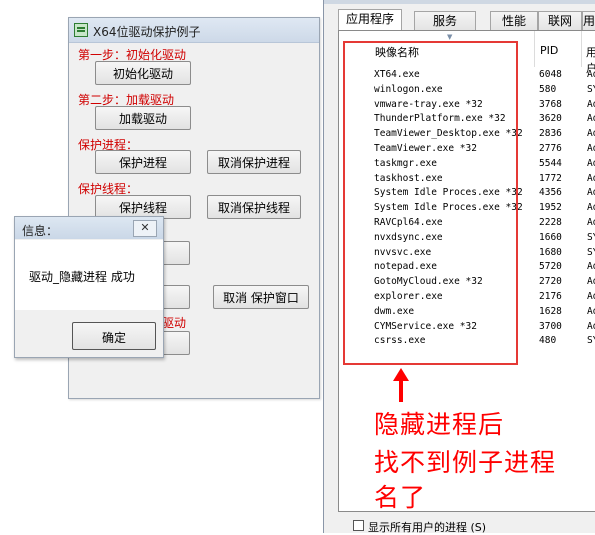 The image size is (595, 535). What do you see at coordinates (550, 119) in the screenshot?
I see `process-pid: 3620` at bounding box center [550, 119].